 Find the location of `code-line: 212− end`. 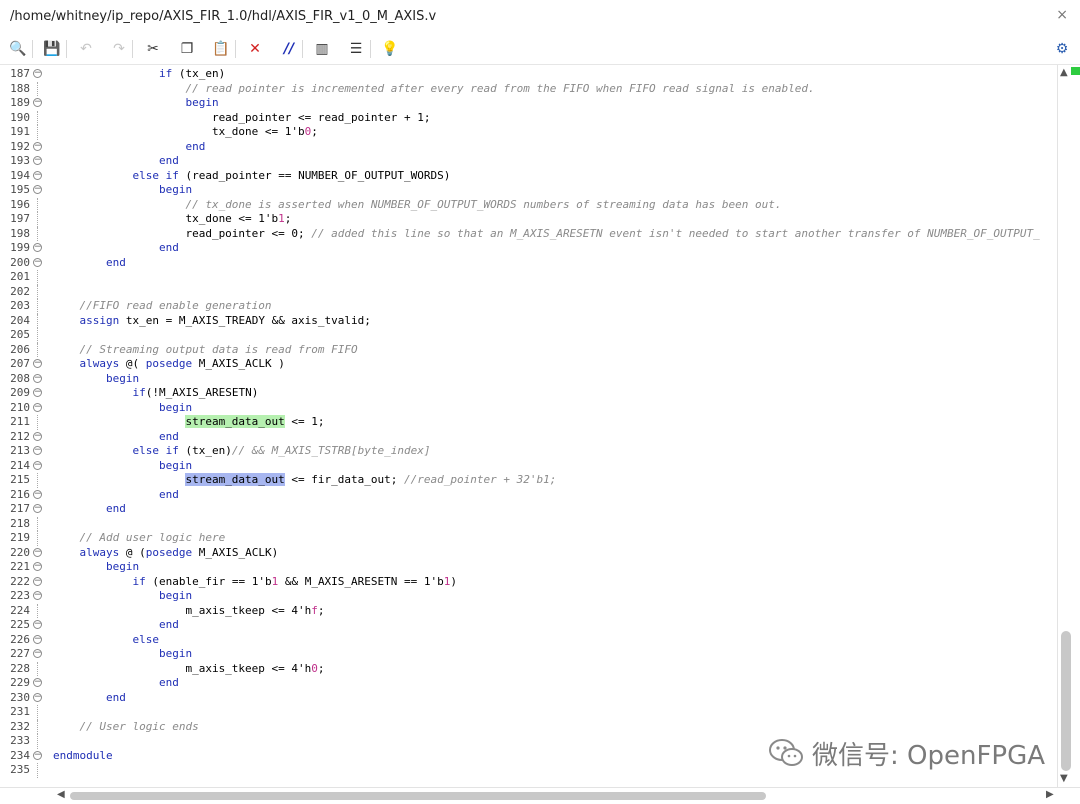

code-line: 212− end is located at coordinates (528, 437).